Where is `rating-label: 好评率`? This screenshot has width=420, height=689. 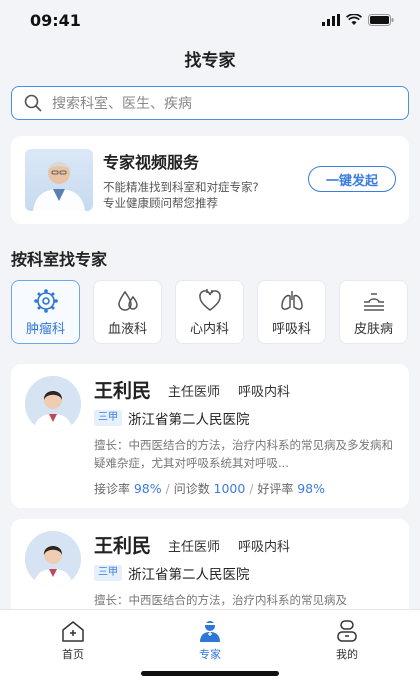 rating-label: 好评率 is located at coordinates (275, 489).